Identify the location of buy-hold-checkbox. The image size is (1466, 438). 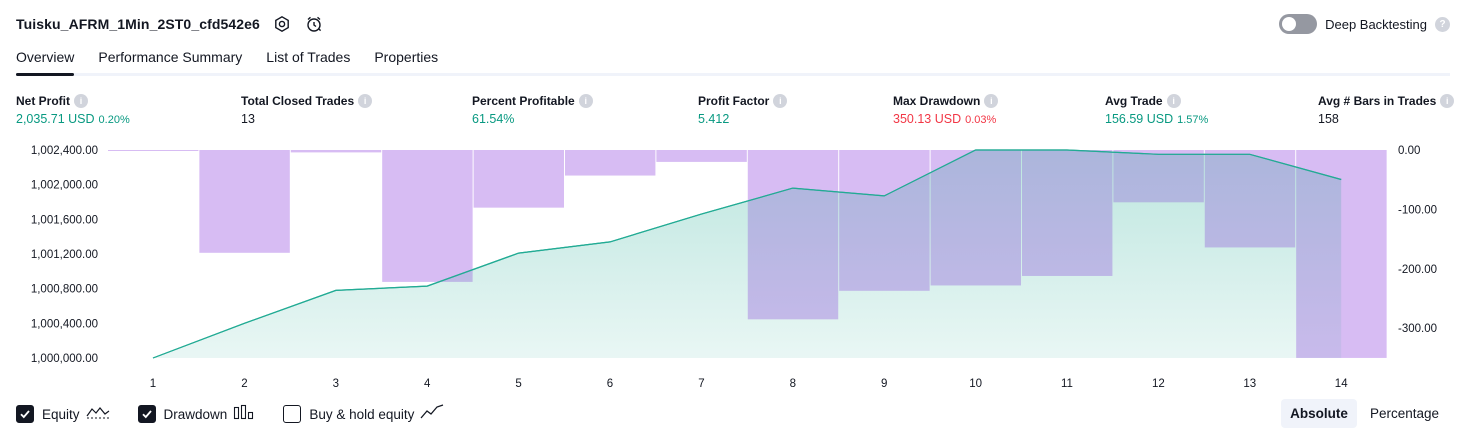
(292, 414).